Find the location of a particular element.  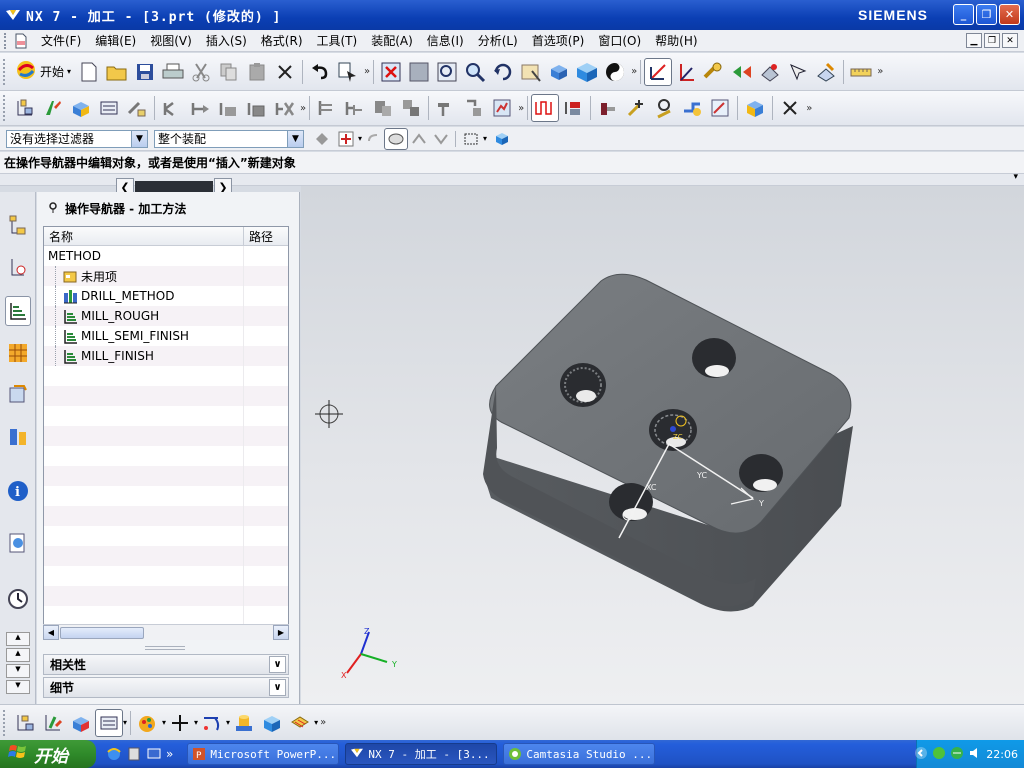

minimize-button: _ is located at coordinates (963, 14).